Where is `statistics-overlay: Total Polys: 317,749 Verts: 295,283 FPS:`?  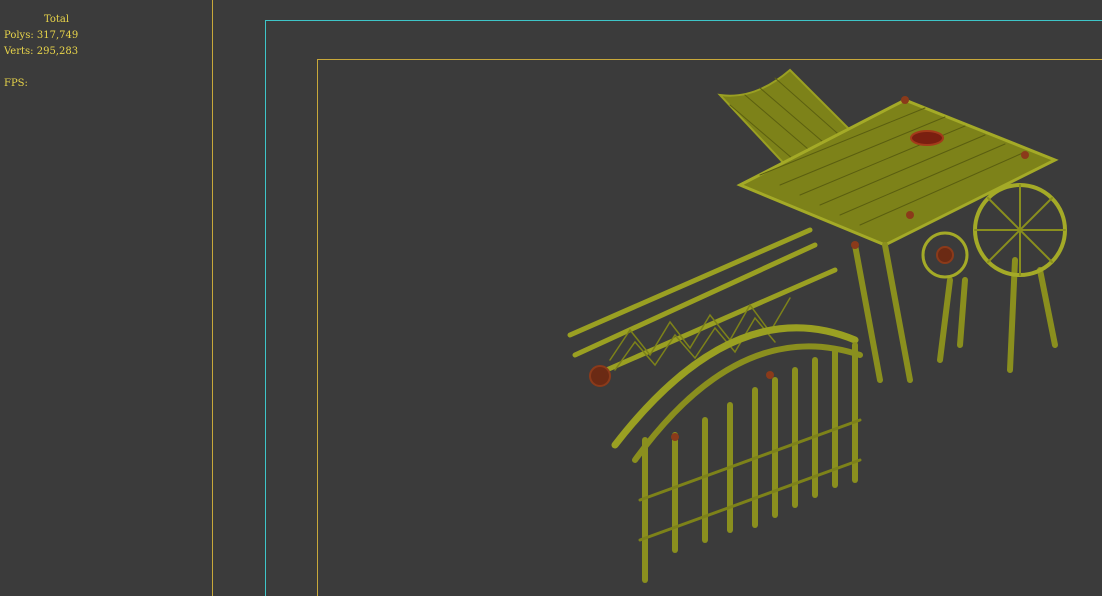
statistics-overlay: Total Polys: 317,749 Verts: 295,283 FPS: is located at coordinates (41, 52).